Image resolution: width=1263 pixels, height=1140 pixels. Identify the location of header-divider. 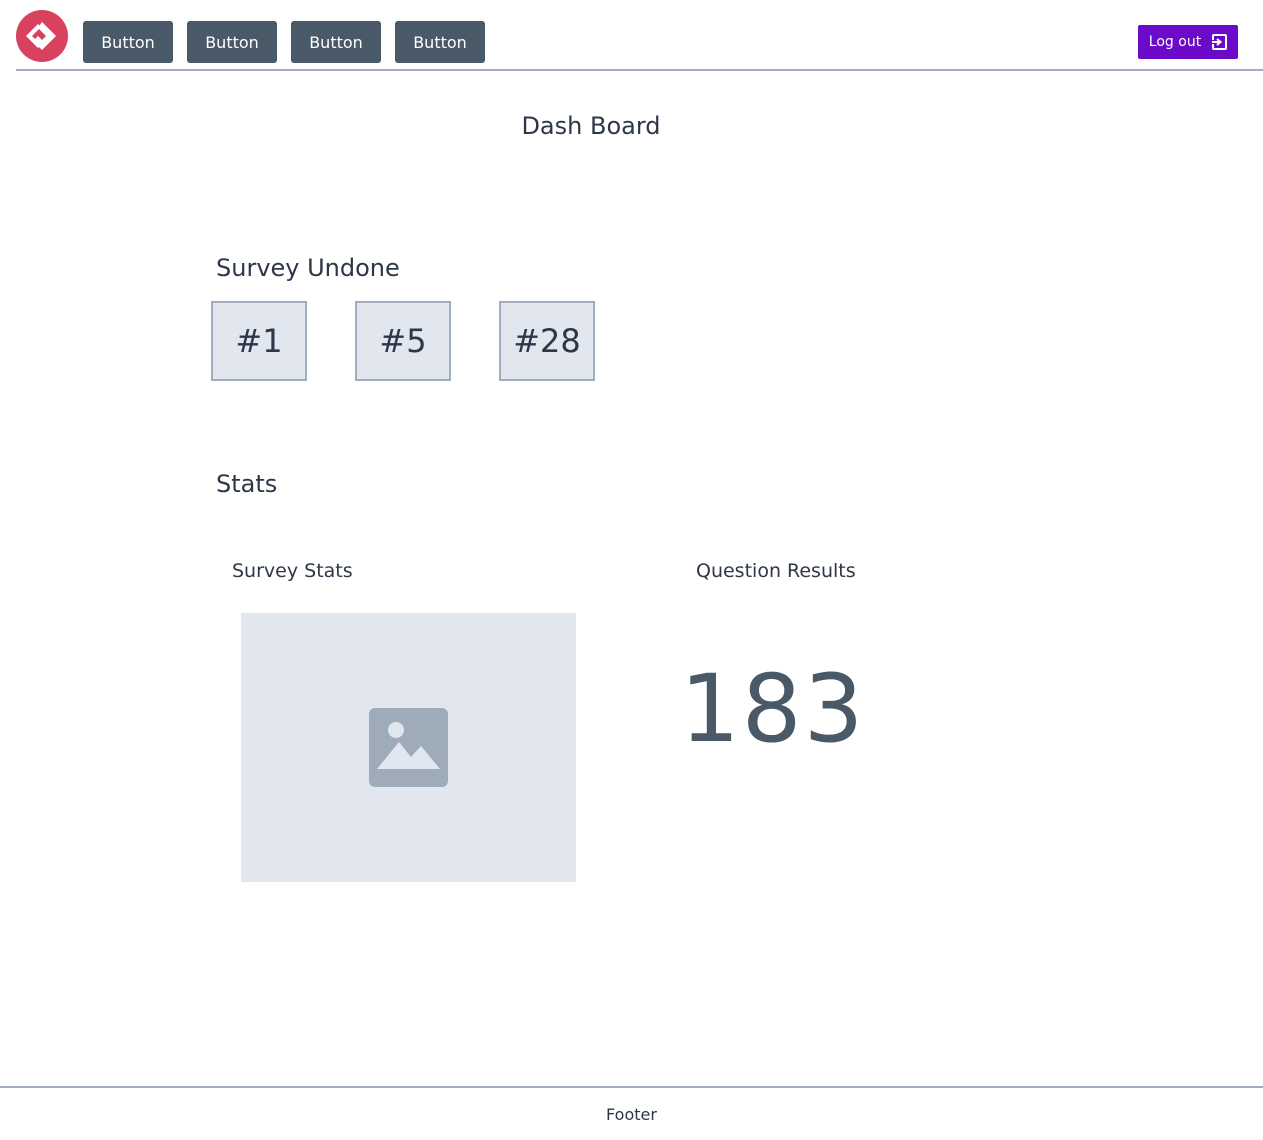
(639, 70).